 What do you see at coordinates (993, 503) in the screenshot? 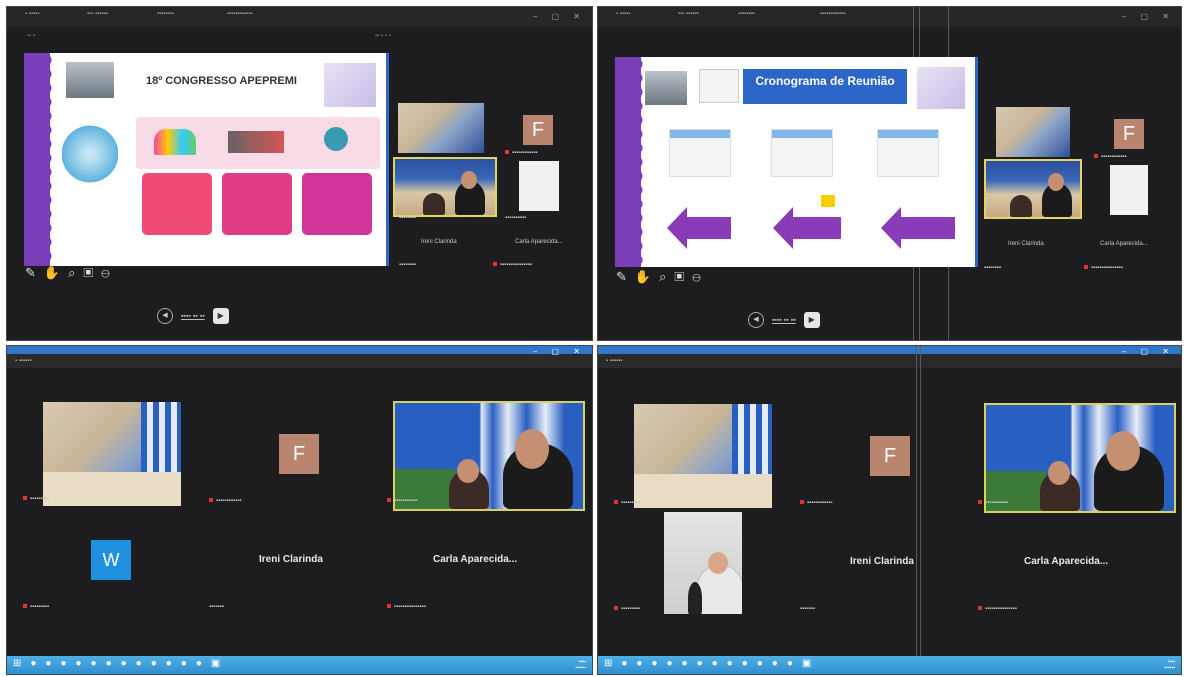
I see `participant-label: ▪▪▪▪▪▪▪▪▪▪▪` at bounding box center [993, 503].